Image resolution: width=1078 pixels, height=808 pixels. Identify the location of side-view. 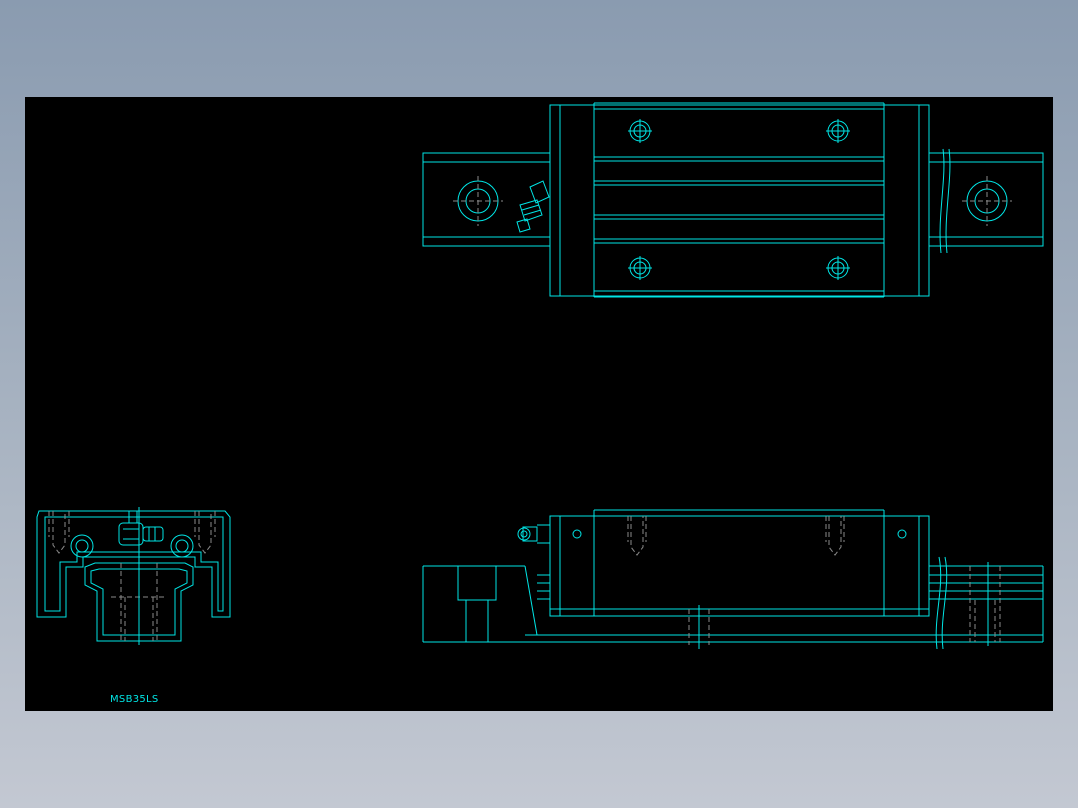
(733, 579).